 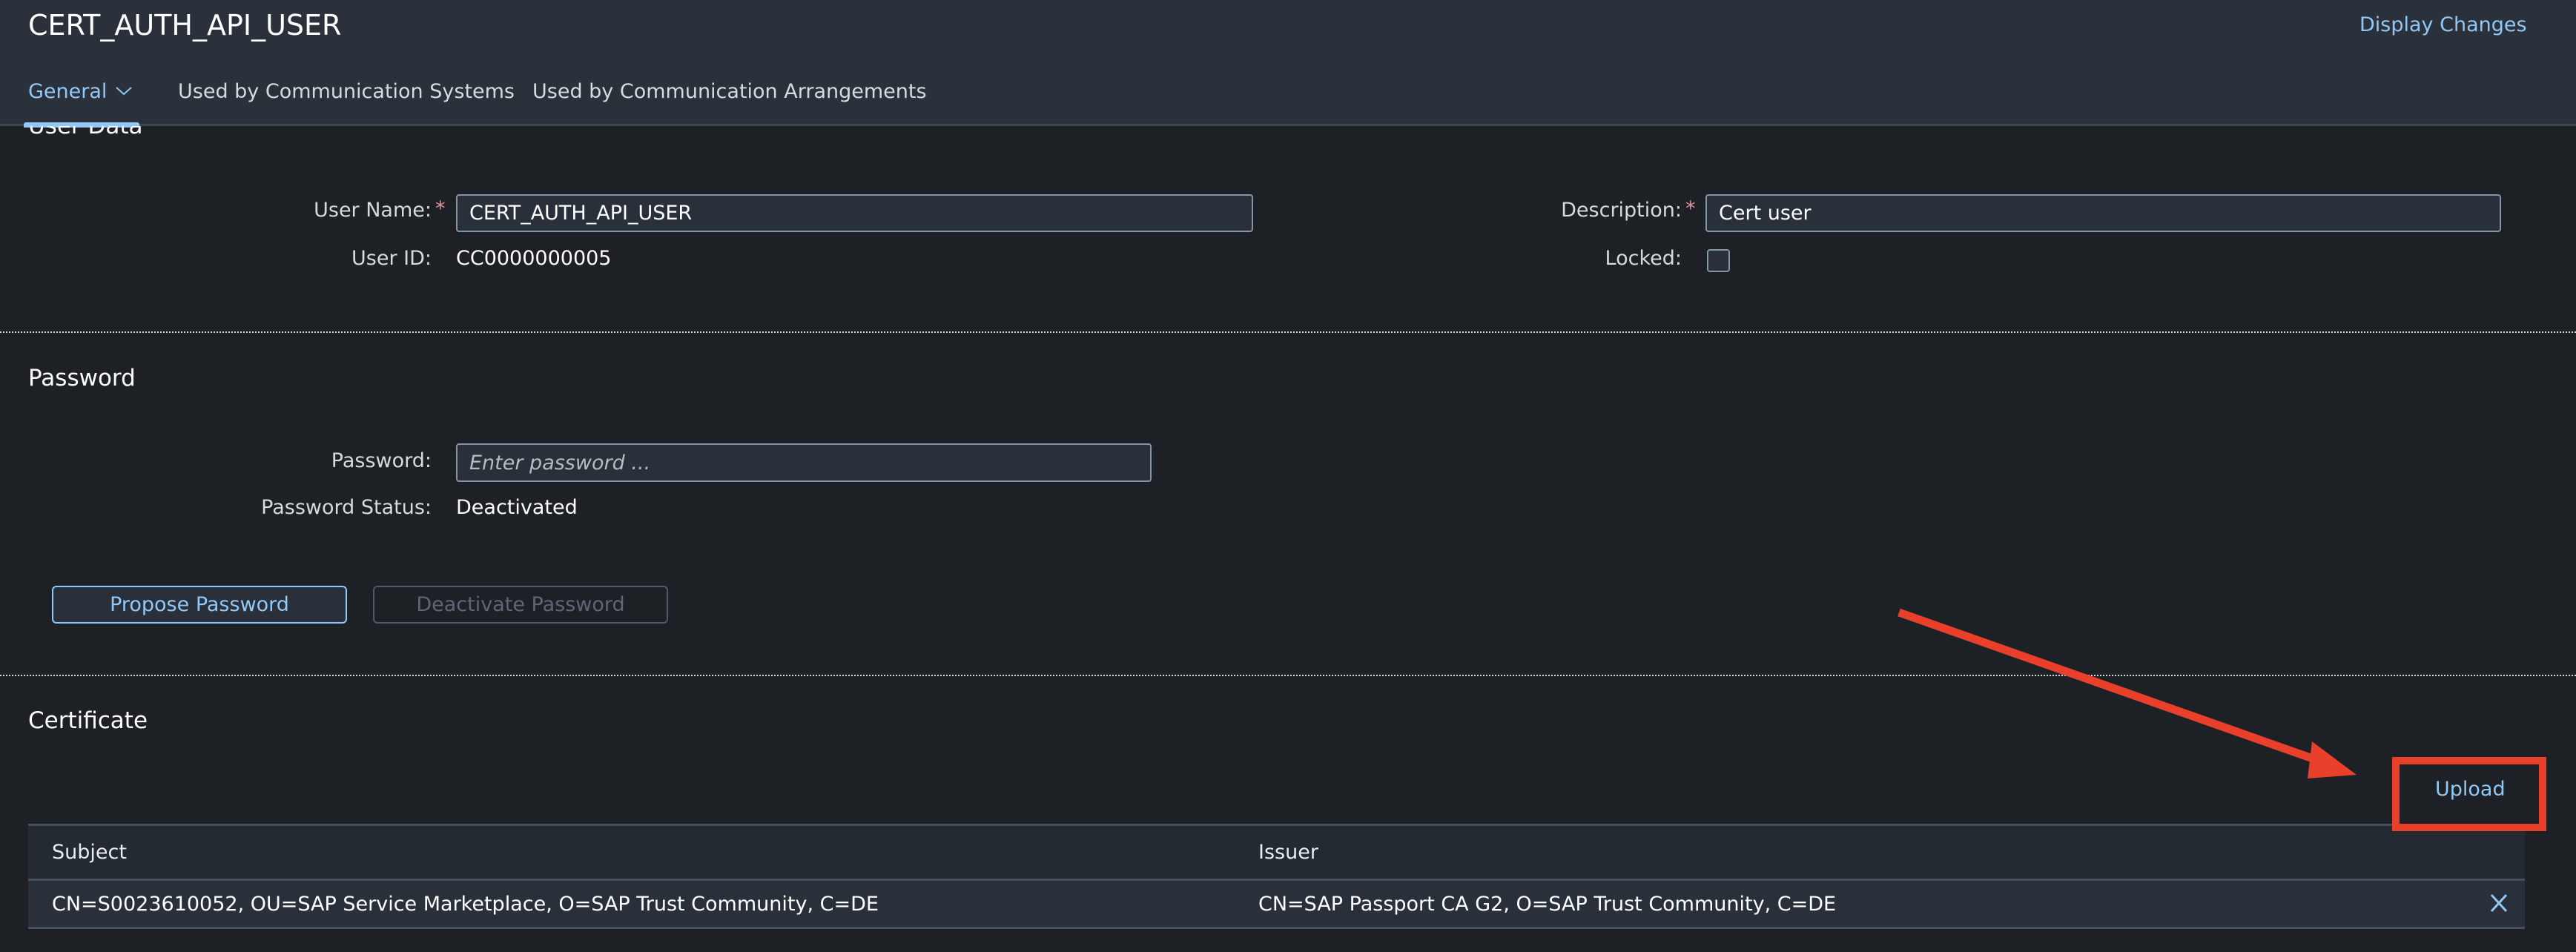 What do you see at coordinates (373, 210) in the screenshot?
I see `user-name-label: User Name:` at bounding box center [373, 210].